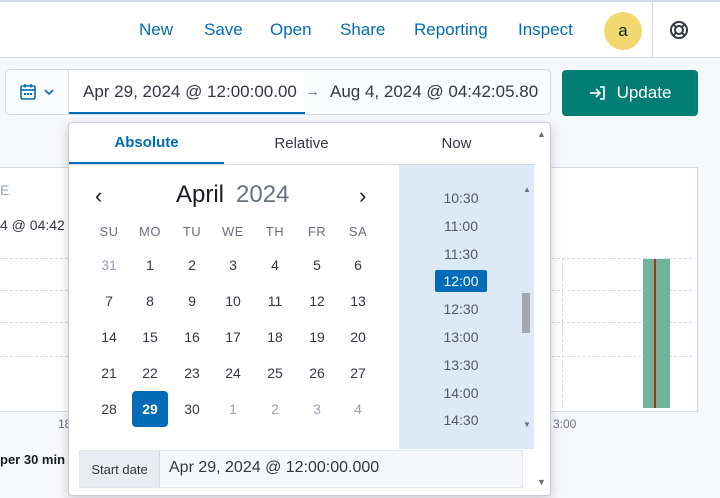  Describe the element at coordinates (223, 30) in the screenshot. I see `save-link: Save` at that location.